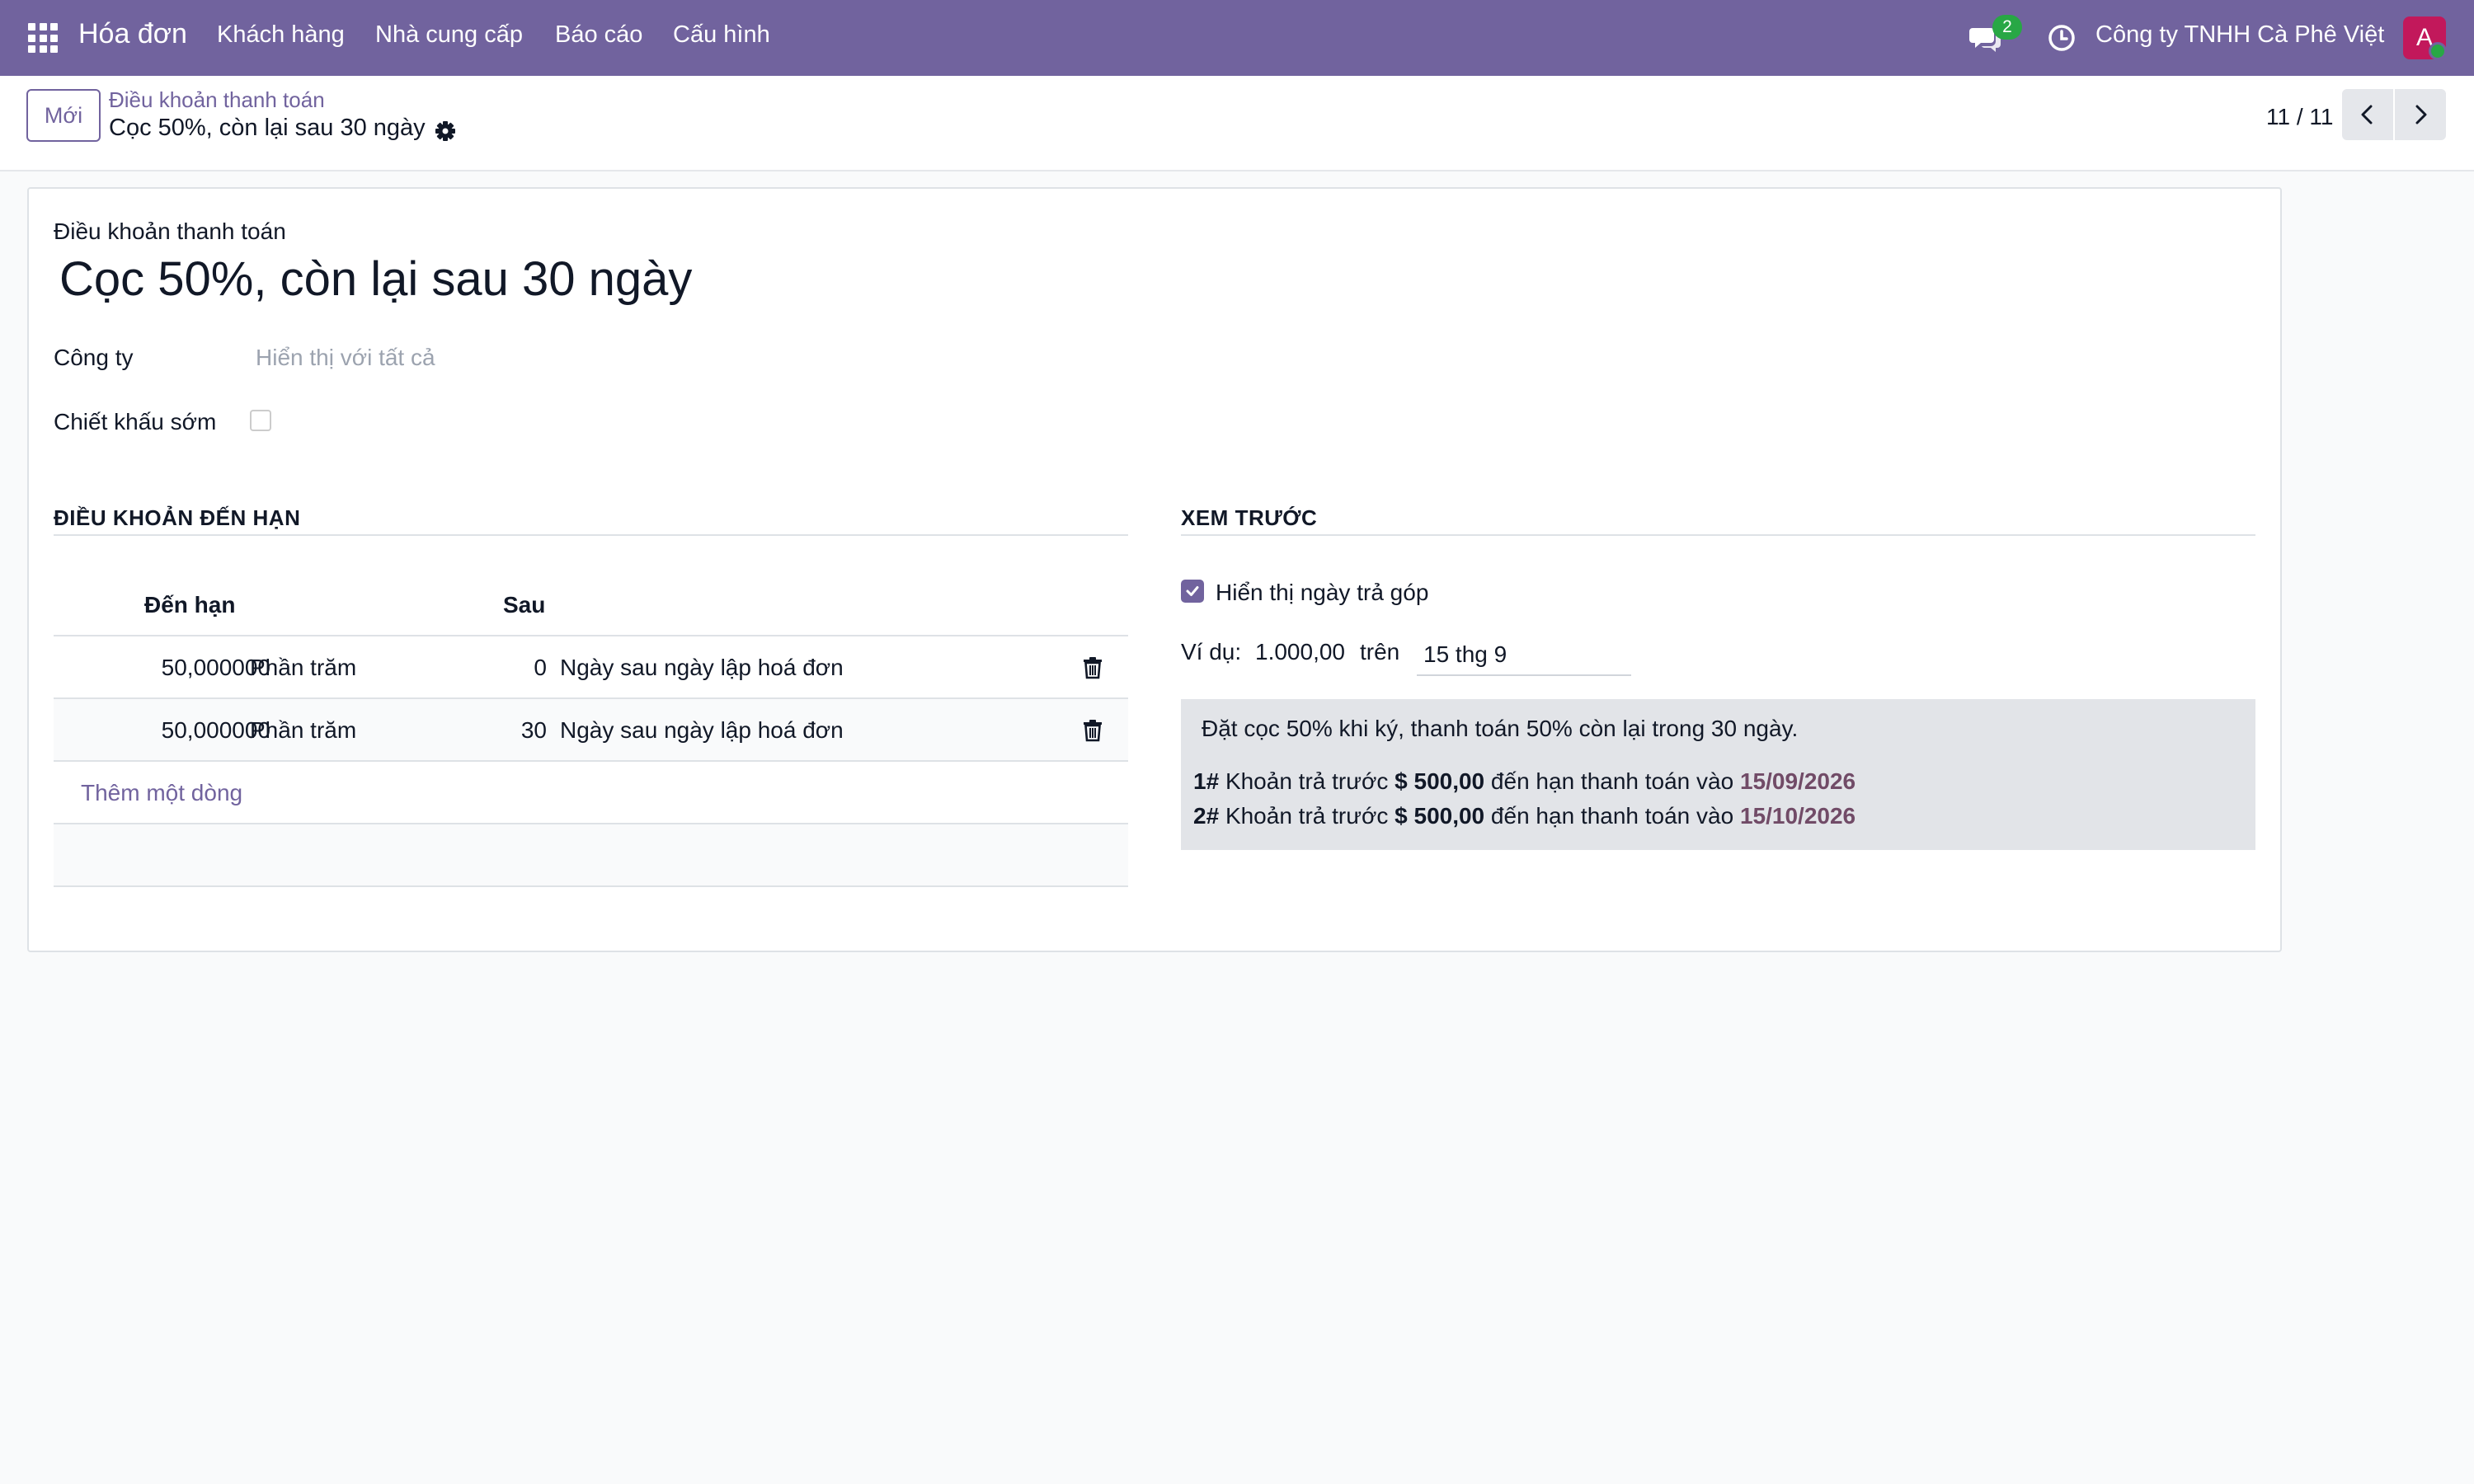  I want to click on chevron-right-icon, so click(2421, 114).